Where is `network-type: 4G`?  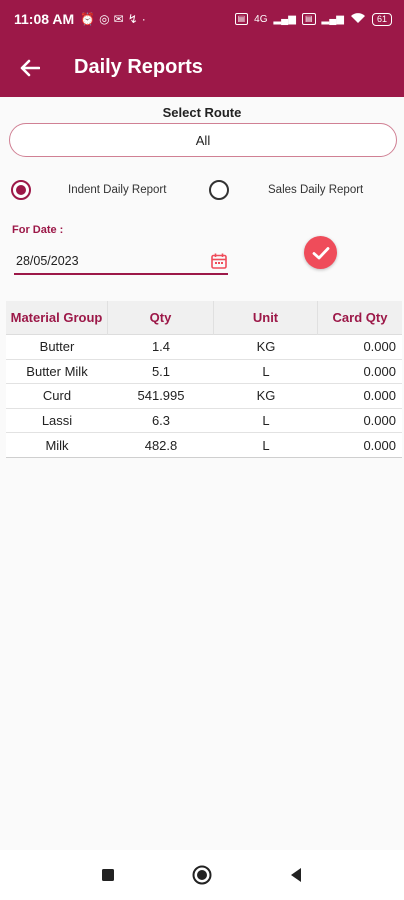
network-type: 4G is located at coordinates (261, 19).